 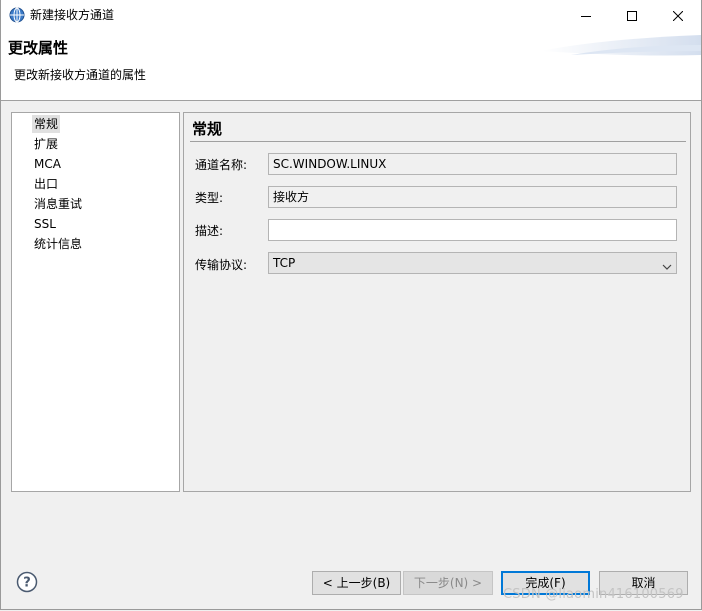 I want to click on type-field: 接收方, so click(x=472, y=197).